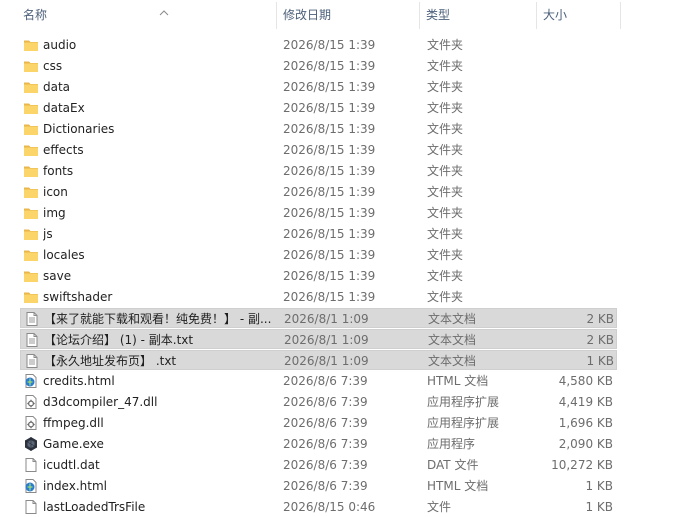 The image size is (679, 517). I want to click on file-row: icon 2026/8/15 1:39 文件夹, so click(318, 192).